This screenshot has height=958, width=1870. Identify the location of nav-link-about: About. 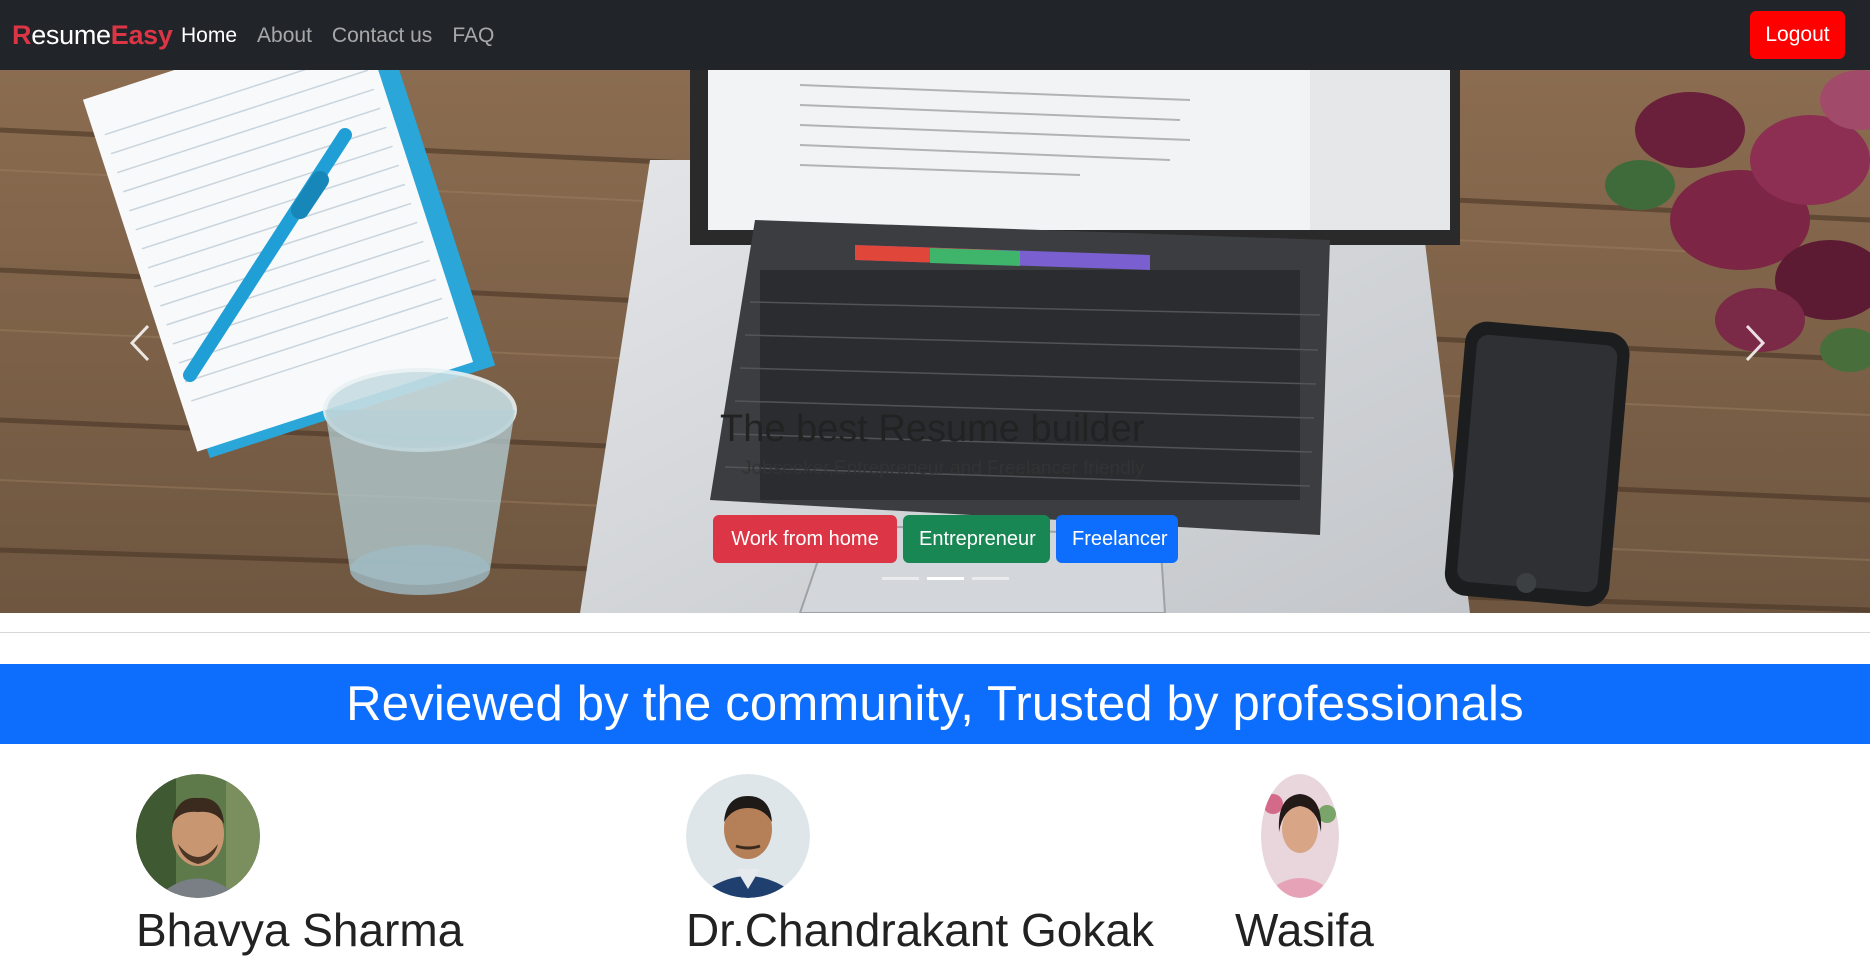
(284, 36).